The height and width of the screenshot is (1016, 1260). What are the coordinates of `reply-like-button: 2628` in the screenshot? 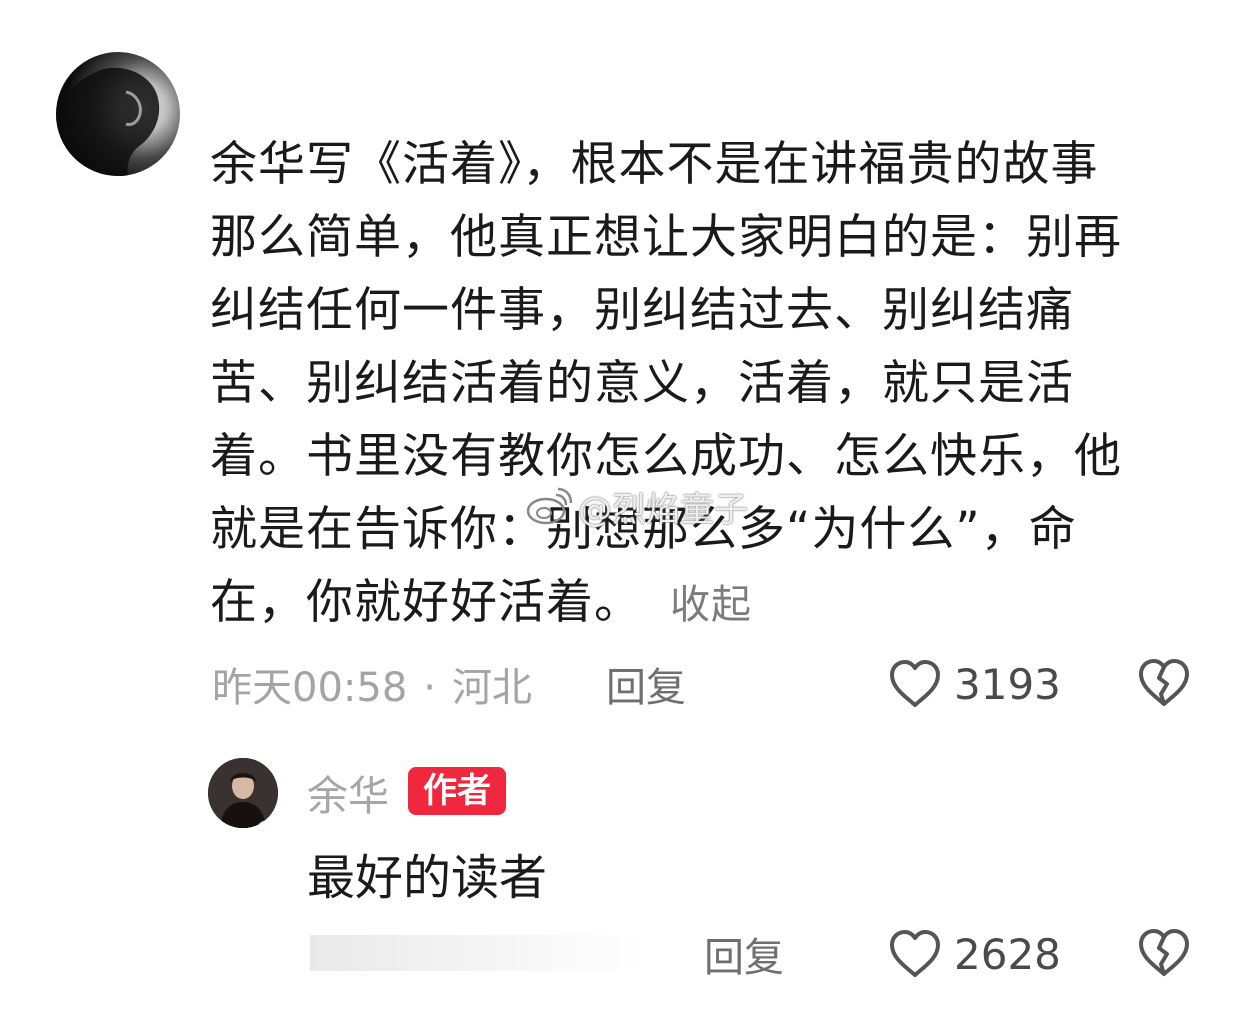 It's located at (974, 954).